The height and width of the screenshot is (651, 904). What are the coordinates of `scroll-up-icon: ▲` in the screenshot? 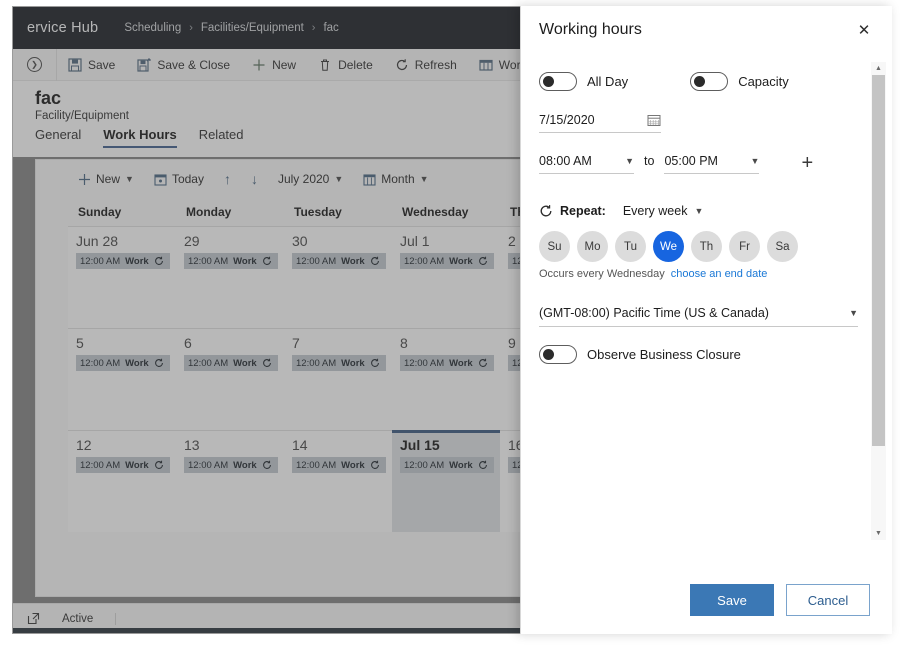 It's located at (878, 68).